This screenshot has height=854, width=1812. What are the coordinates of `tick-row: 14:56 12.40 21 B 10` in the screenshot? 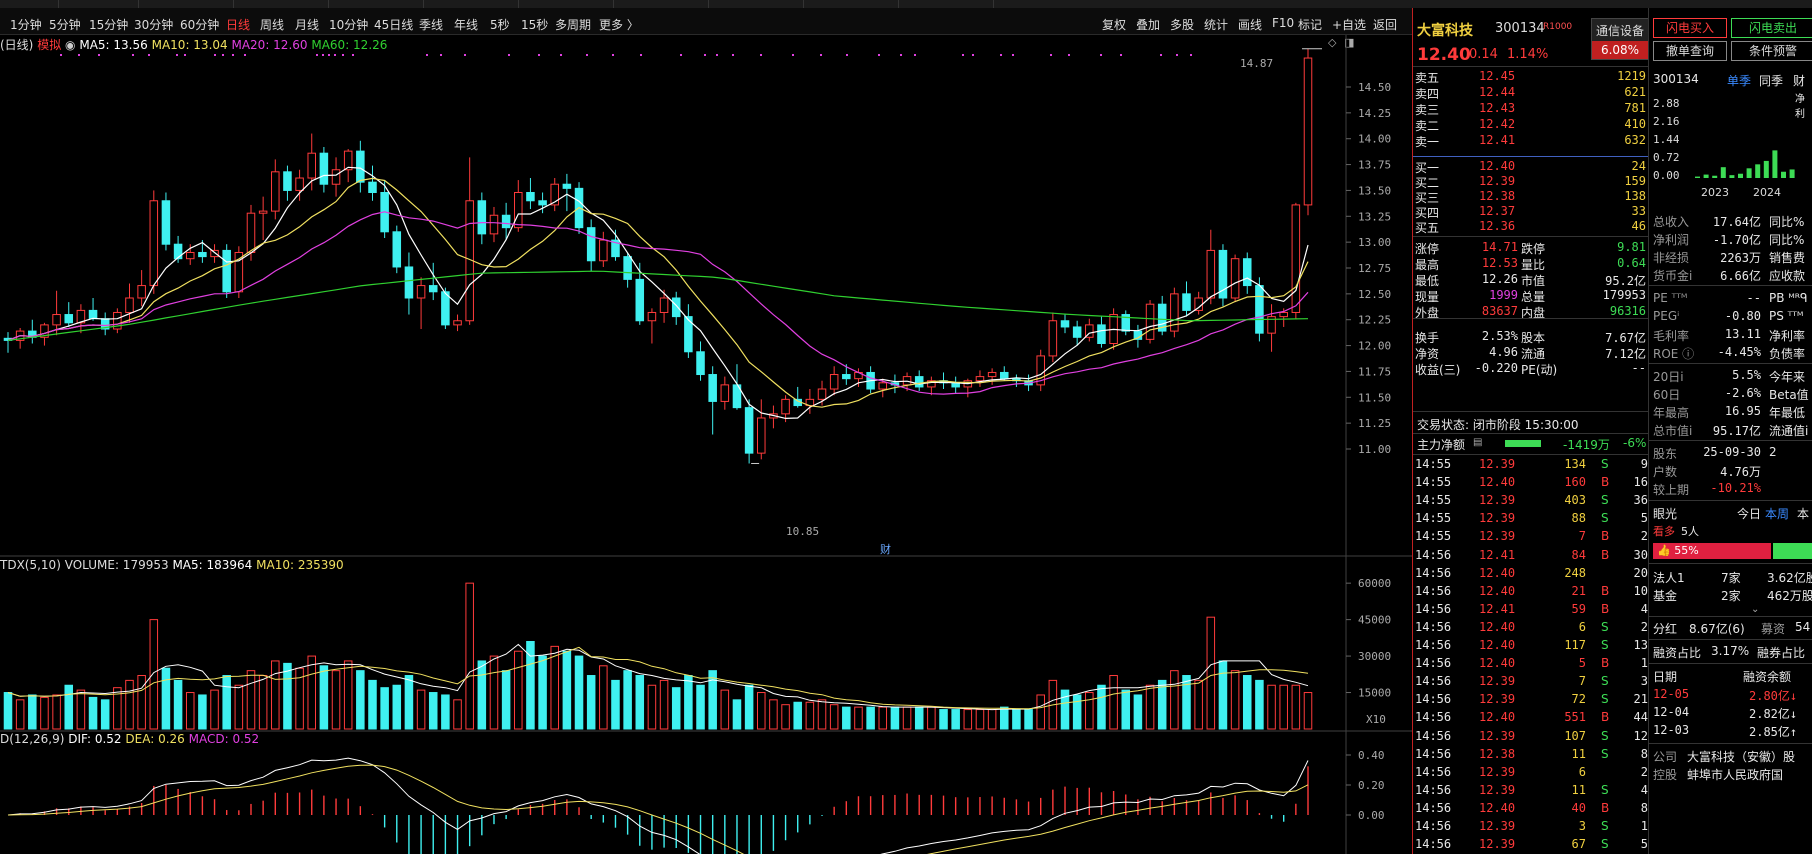 It's located at (1530, 592).